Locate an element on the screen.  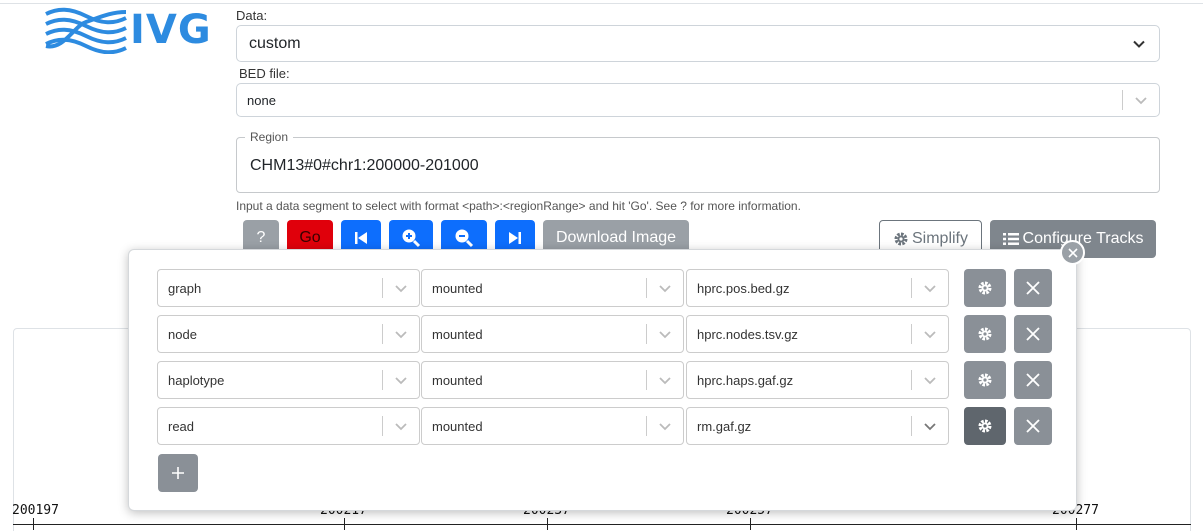
simplify-button-label: Simplify is located at coordinates (939, 238).